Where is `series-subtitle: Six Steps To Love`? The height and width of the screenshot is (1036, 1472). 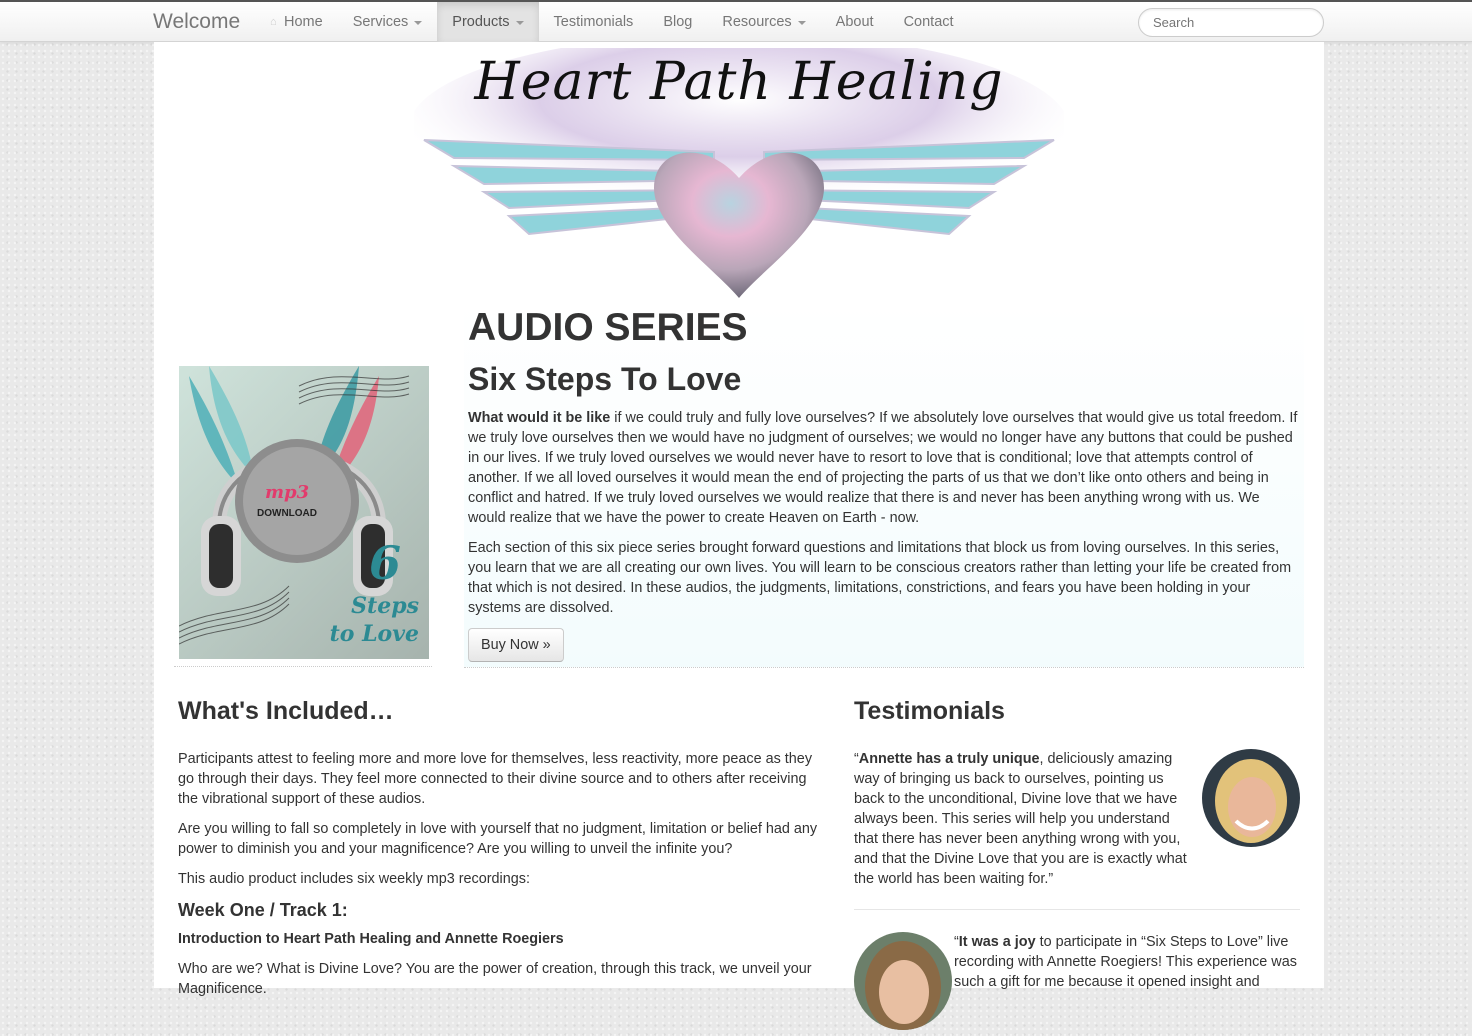 series-subtitle: Six Steps To Love is located at coordinates (605, 379).